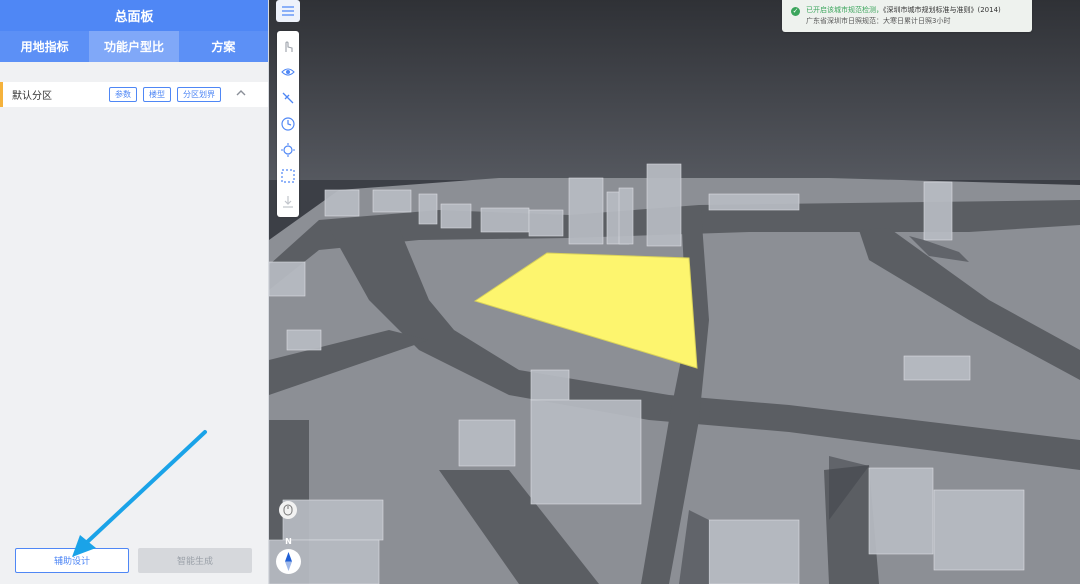 The image size is (1080, 584). Describe the element at coordinates (288, 541) in the screenshot. I see `compass-north-label: N` at that location.